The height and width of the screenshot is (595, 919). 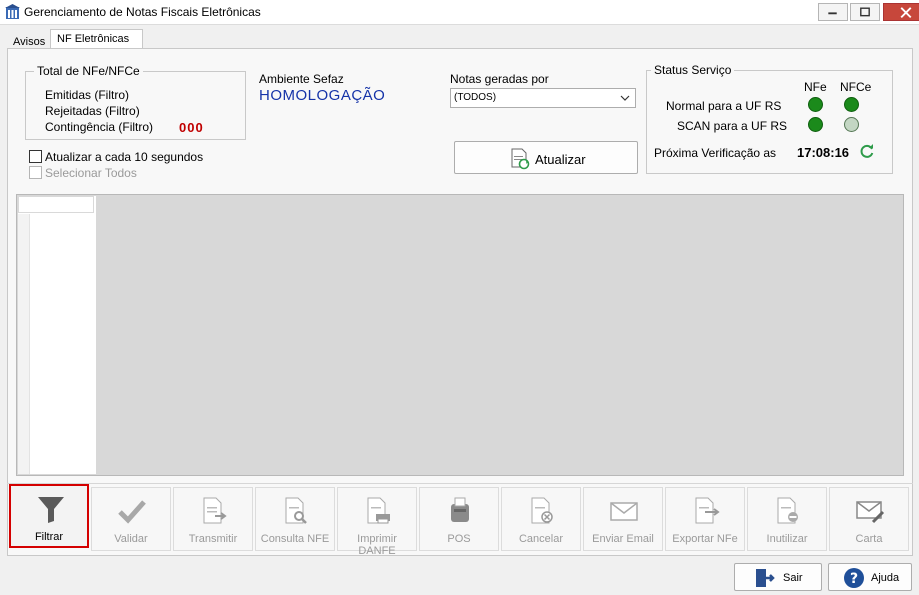 What do you see at coordinates (542, 510) in the screenshot?
I see `document-cancel-icon` at bounding box center [542, 510].